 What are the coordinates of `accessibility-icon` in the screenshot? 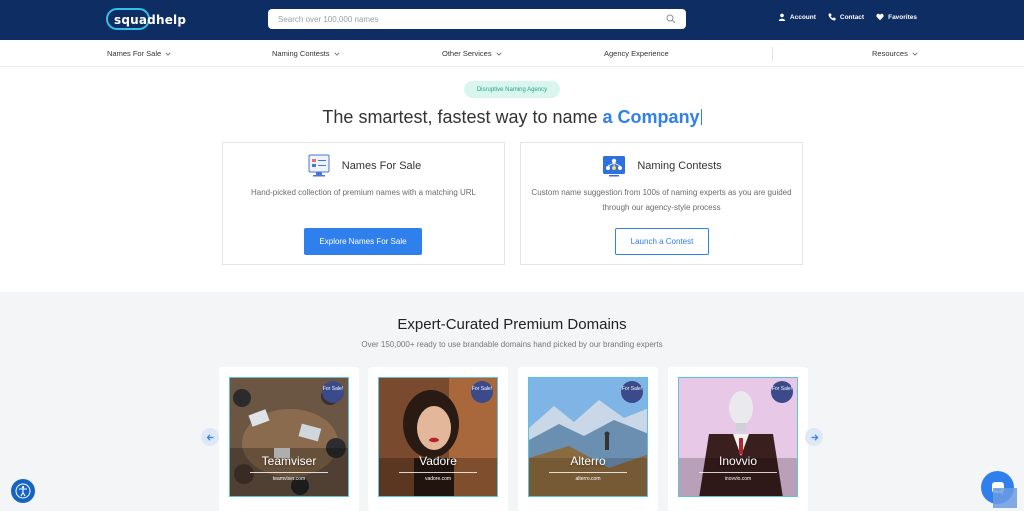 It's located at (23, 491).